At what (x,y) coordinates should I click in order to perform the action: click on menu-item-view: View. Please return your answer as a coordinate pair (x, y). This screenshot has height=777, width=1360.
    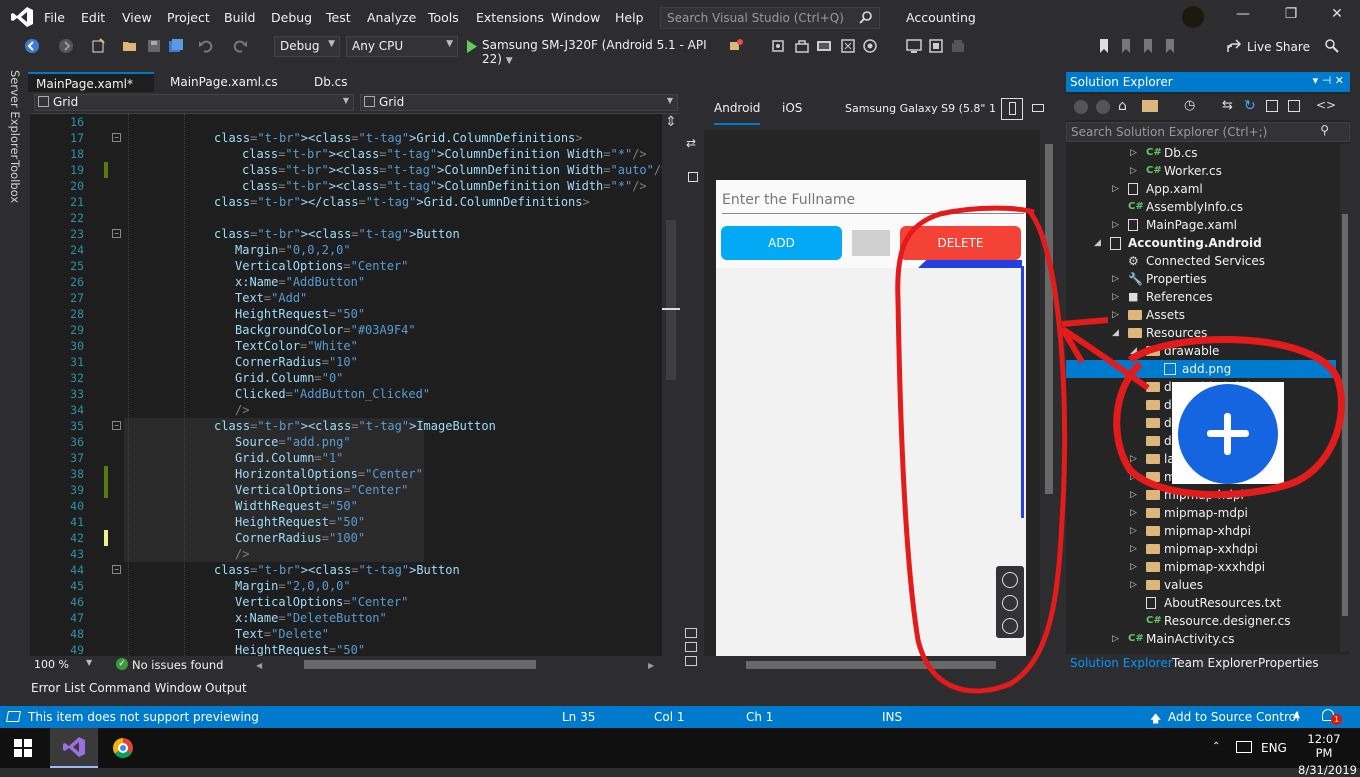
    Looking at the image, I should click on (137, 17).